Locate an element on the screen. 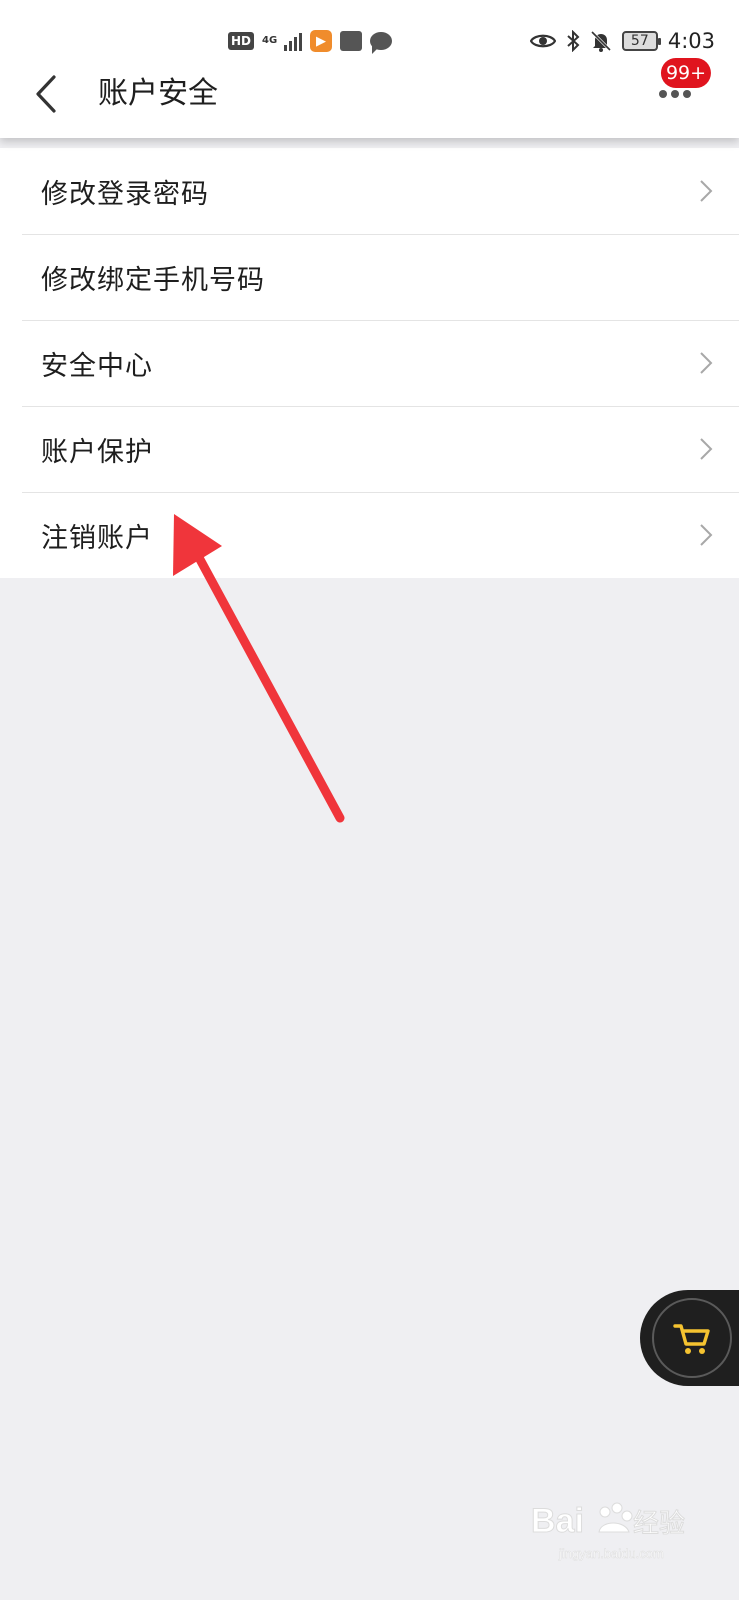  bluetooth-icon is located at coordinates (573, 41).